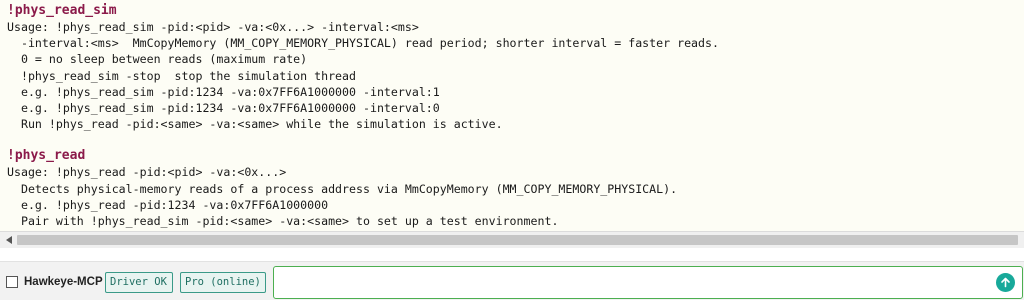 The image size is (1024, 300). What do you see at coordinates (512, 254) in the screenshot?
I see `pane-splitter` at bounding box center [512, 254].